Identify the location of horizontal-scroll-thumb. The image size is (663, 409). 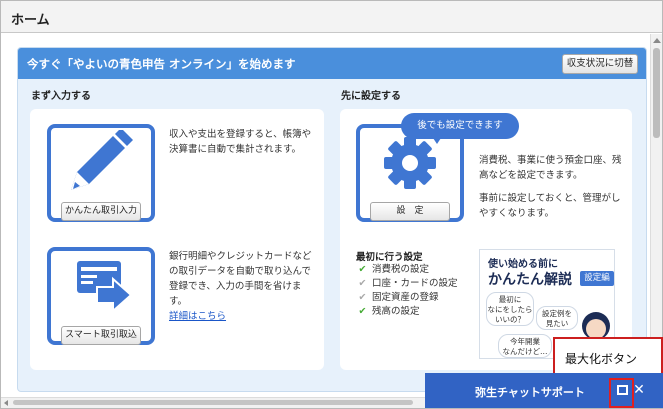
(213, 402).